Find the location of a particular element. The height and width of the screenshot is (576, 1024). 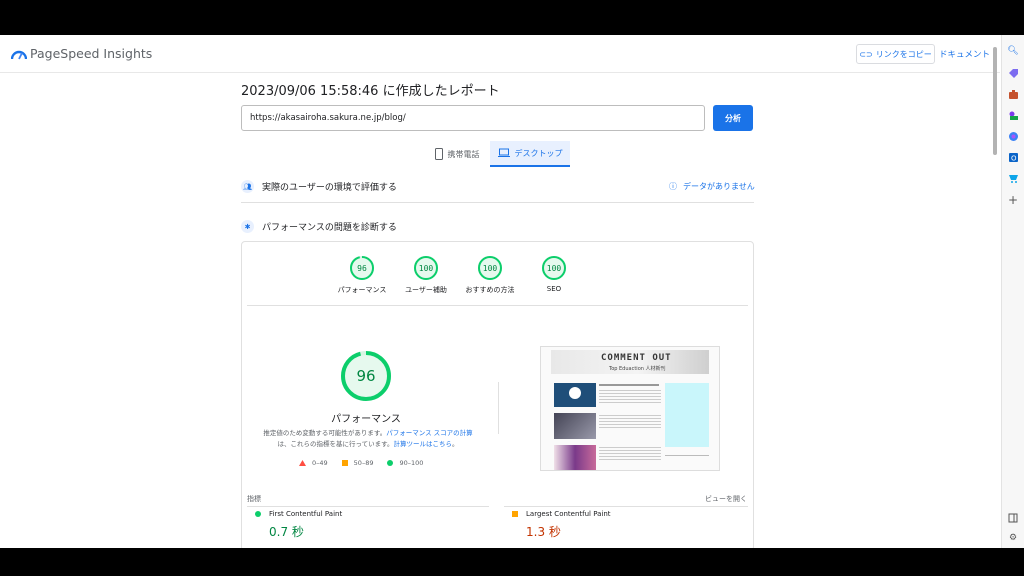

metric-lcp-name-row: Largest Contentful Paint is located at coordinates (628, 514).